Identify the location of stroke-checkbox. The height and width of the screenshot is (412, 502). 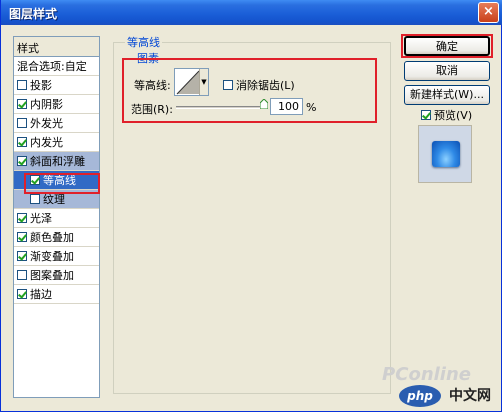
(22, 294).